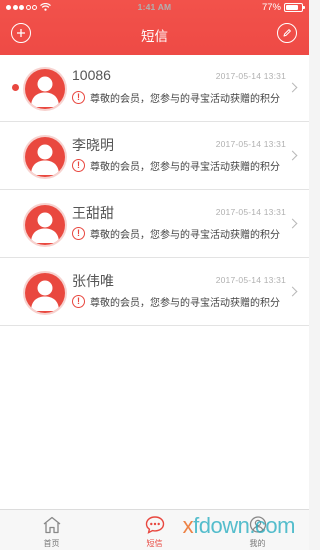  I want to click on page-title: 短信, so click(154, 36).